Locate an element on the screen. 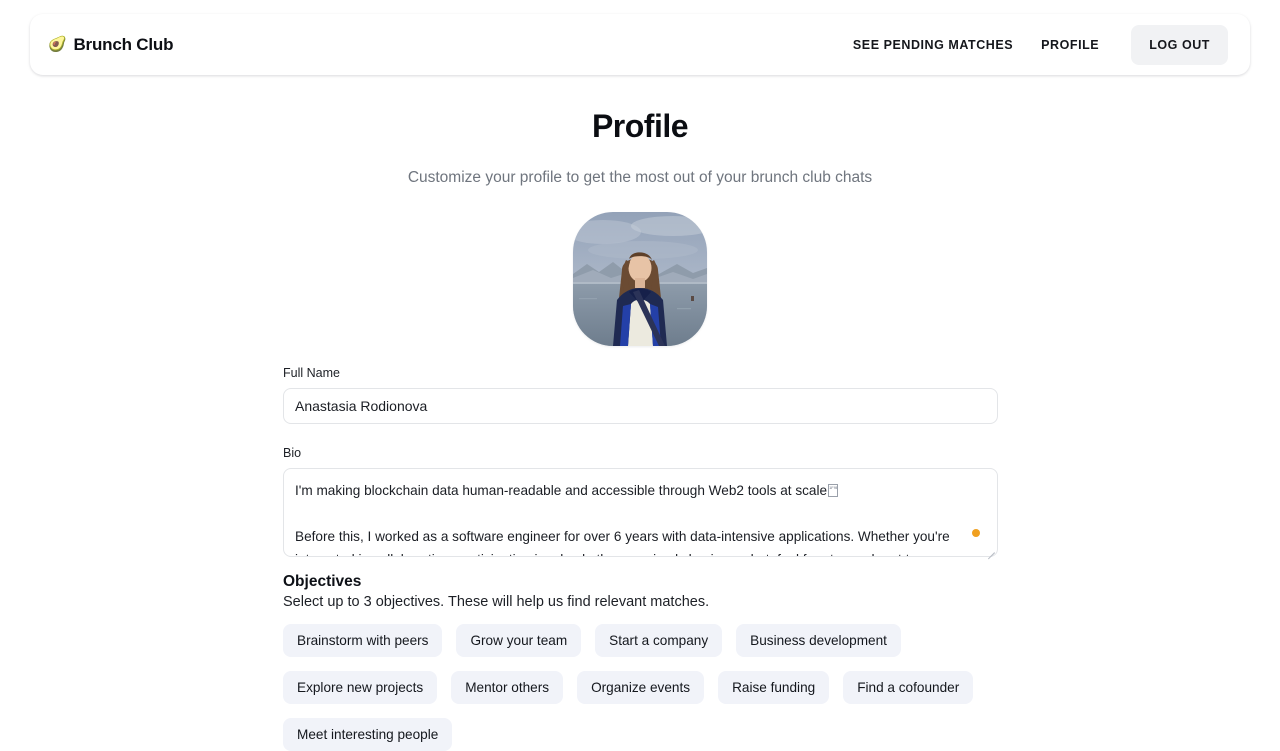 The width and height of the screenshot is (1280, 751). objective-chip: Business development is located at coordinates (818, 640).